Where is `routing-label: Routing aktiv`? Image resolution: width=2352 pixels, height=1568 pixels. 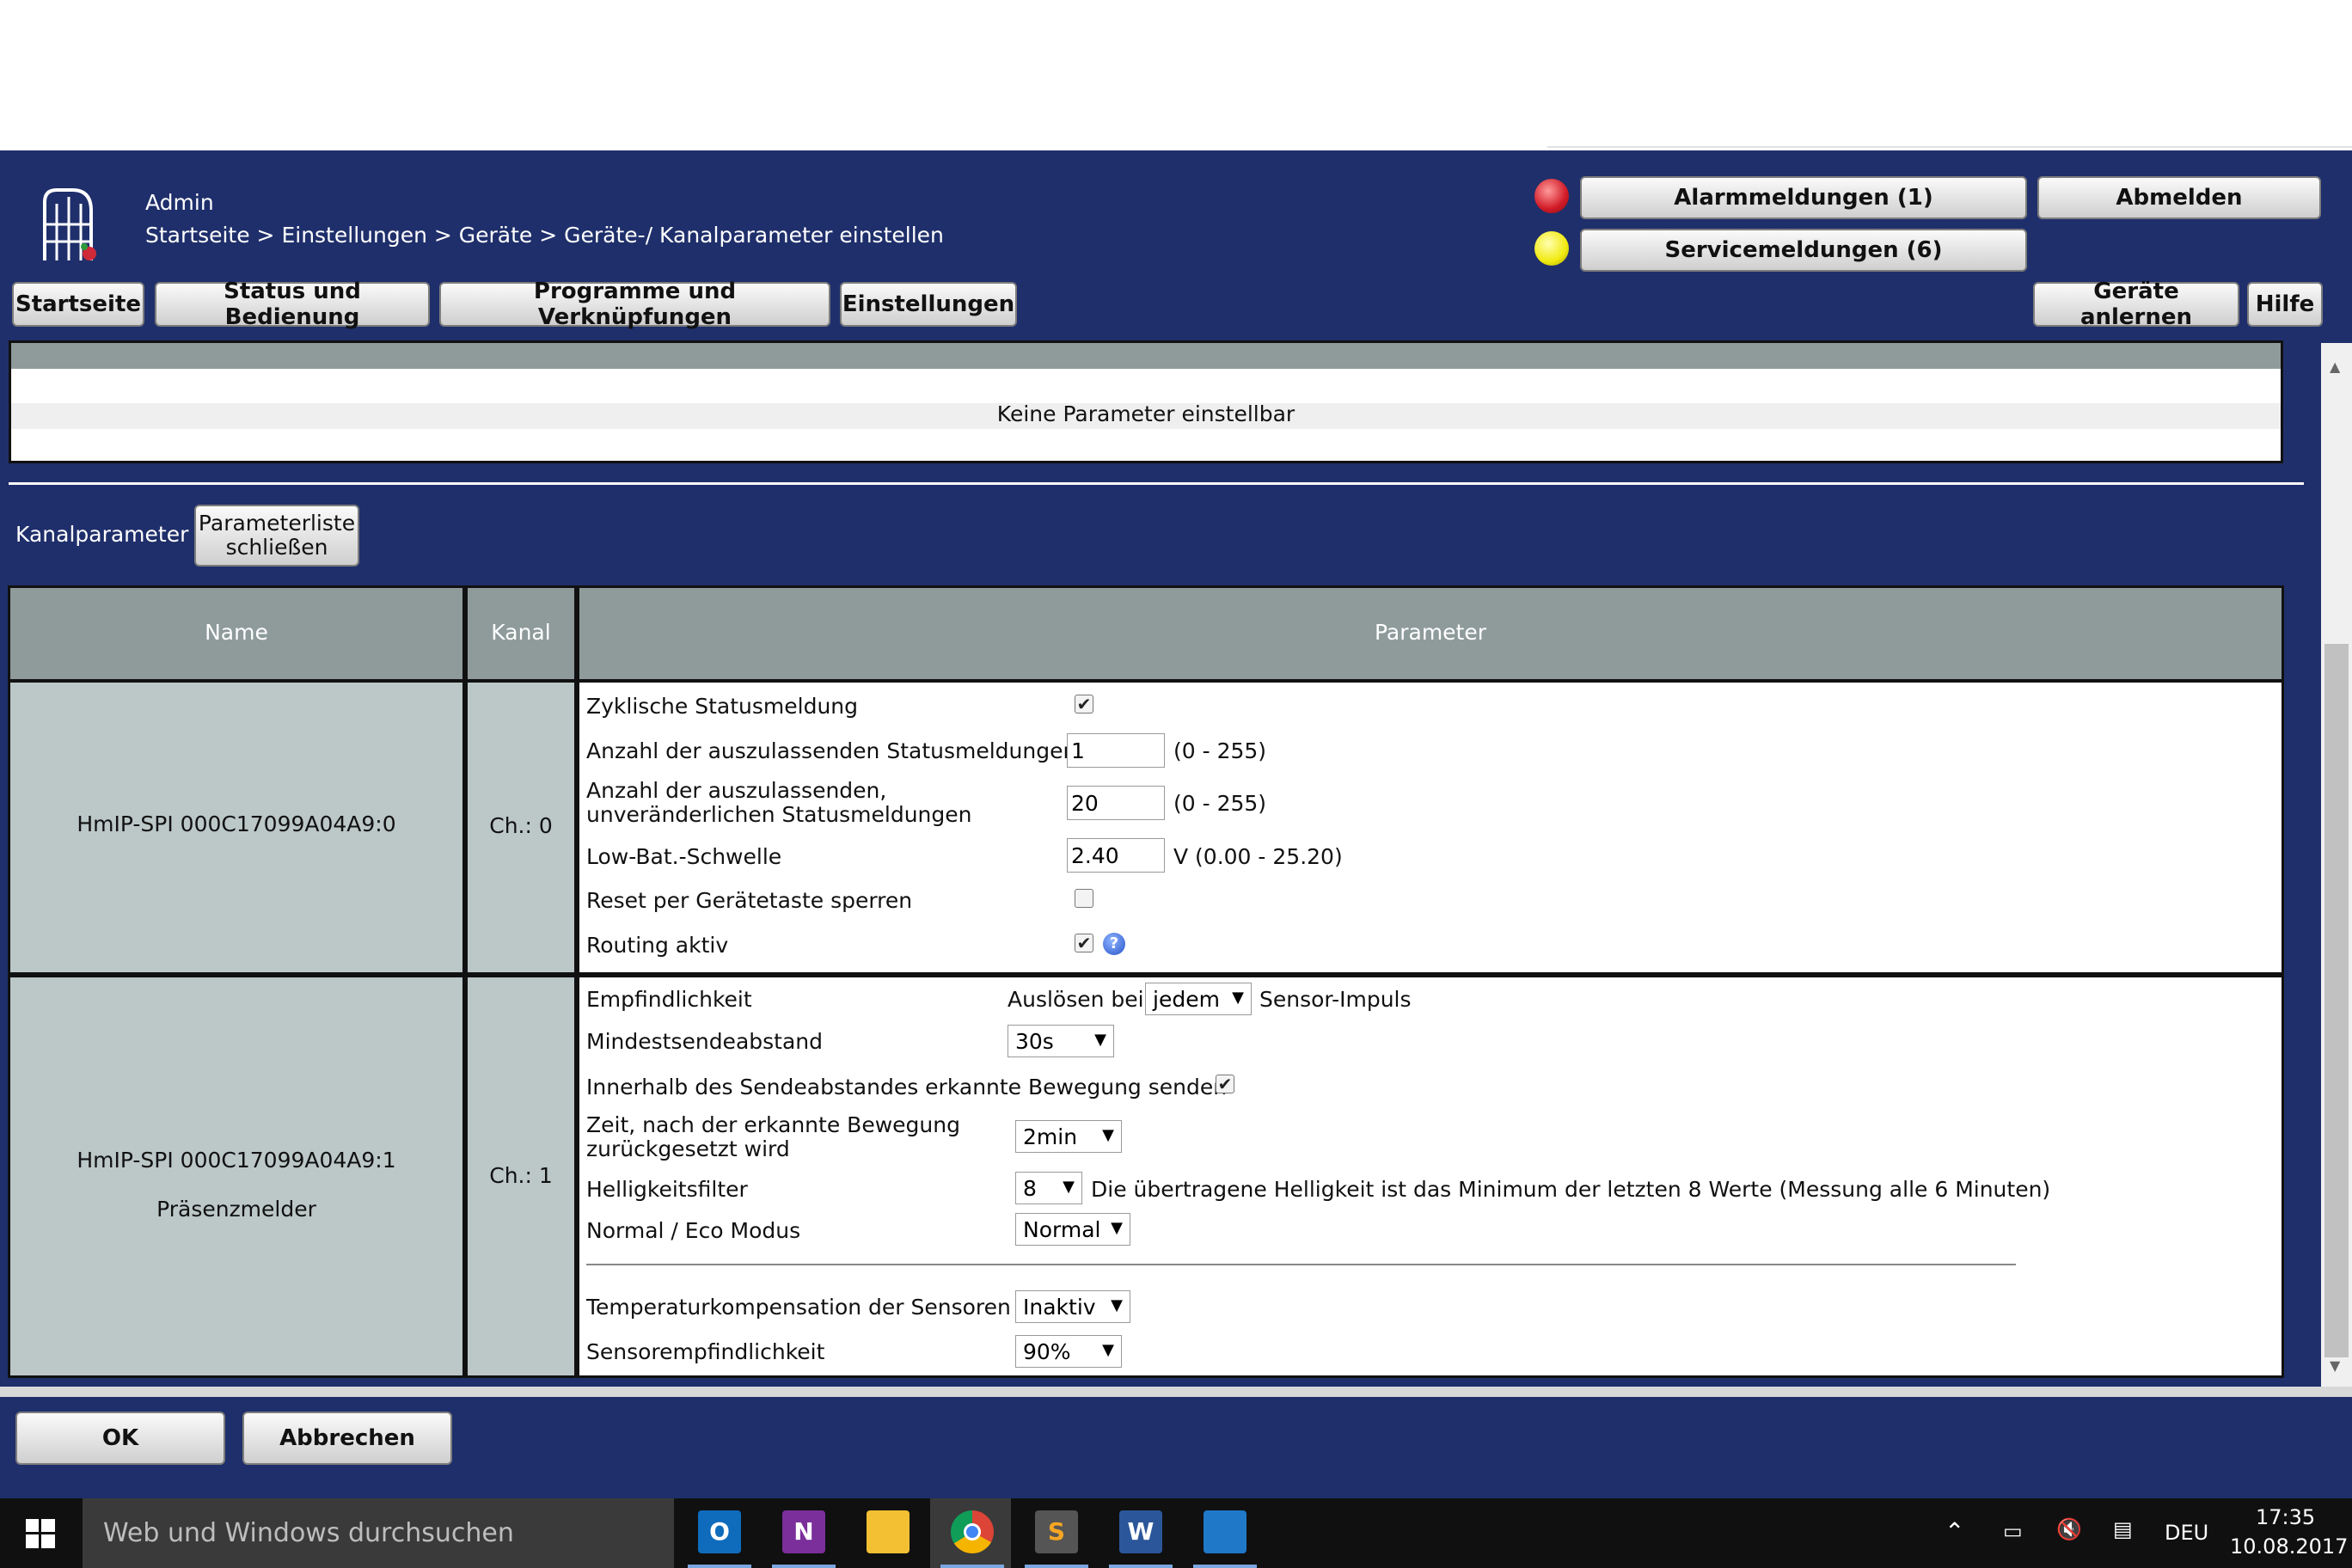 routing-label: Routing aktiv is located at coordinates (657, 945).